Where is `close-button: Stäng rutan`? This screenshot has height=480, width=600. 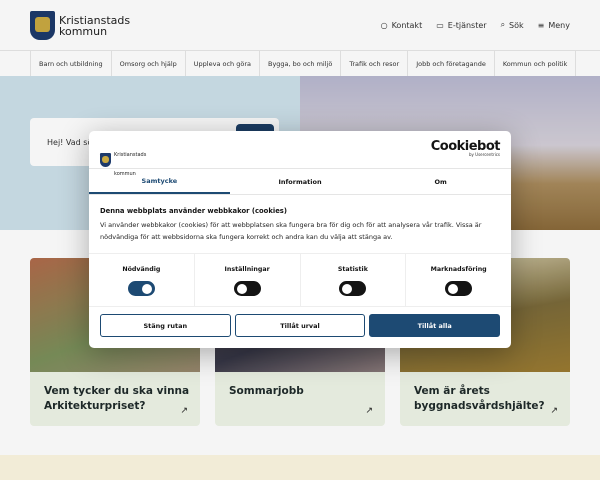 close-button: Stäng rutan is located at coordinates (165, 325).